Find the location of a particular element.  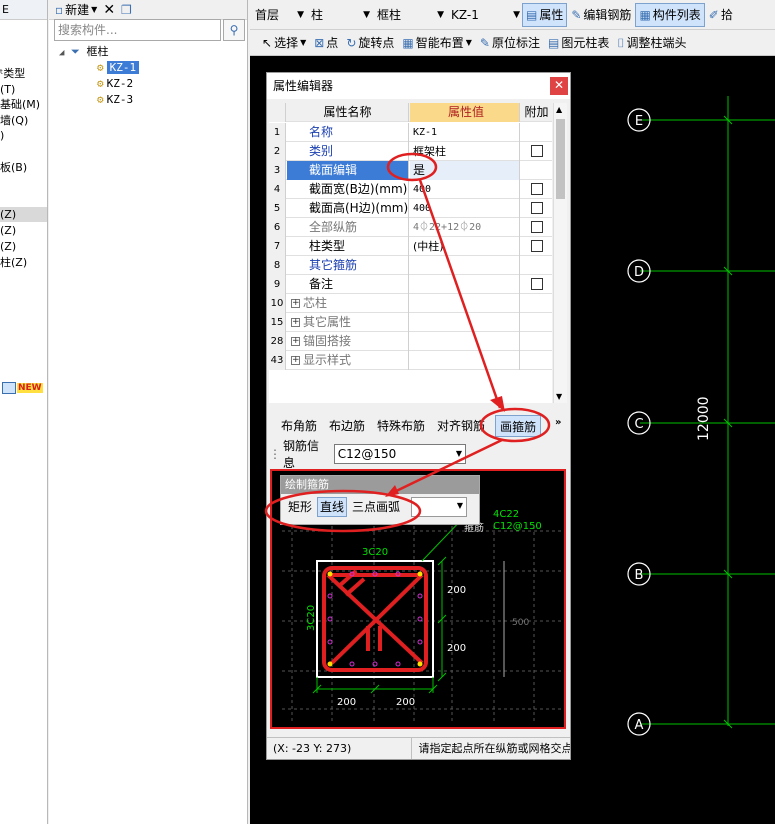

property-row: 8 其它箍筋 is located at coordinates (410, 265).